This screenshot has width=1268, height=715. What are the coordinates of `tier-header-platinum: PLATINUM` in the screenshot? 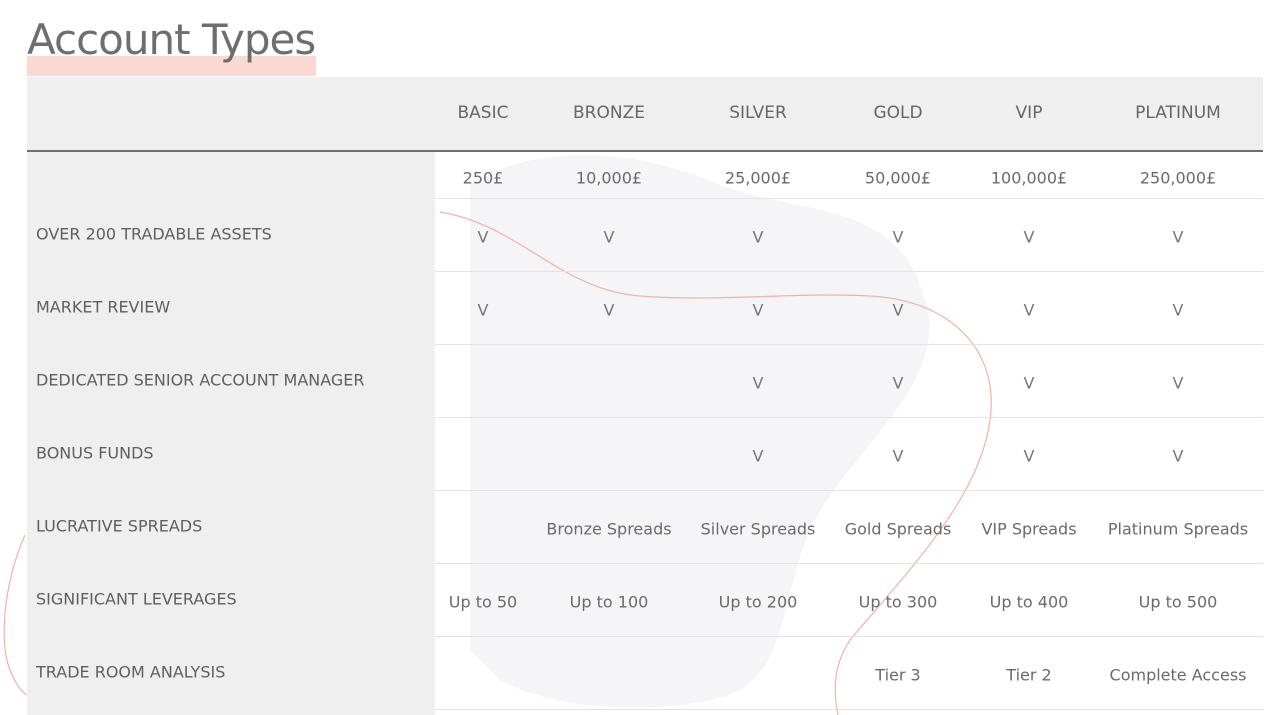 It's located at (1178, 113).